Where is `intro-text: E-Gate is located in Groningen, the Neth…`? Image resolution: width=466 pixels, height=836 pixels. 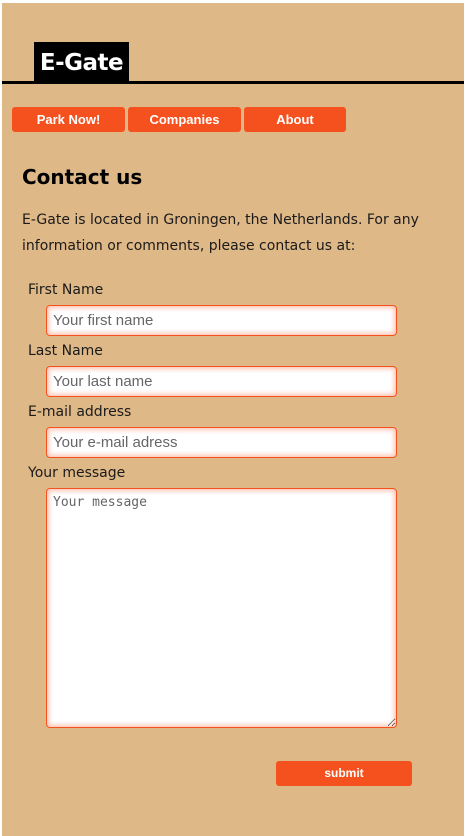
intro-text: E-Gate is located in Groningen, the Neth… is located at coordinates (220, 233).